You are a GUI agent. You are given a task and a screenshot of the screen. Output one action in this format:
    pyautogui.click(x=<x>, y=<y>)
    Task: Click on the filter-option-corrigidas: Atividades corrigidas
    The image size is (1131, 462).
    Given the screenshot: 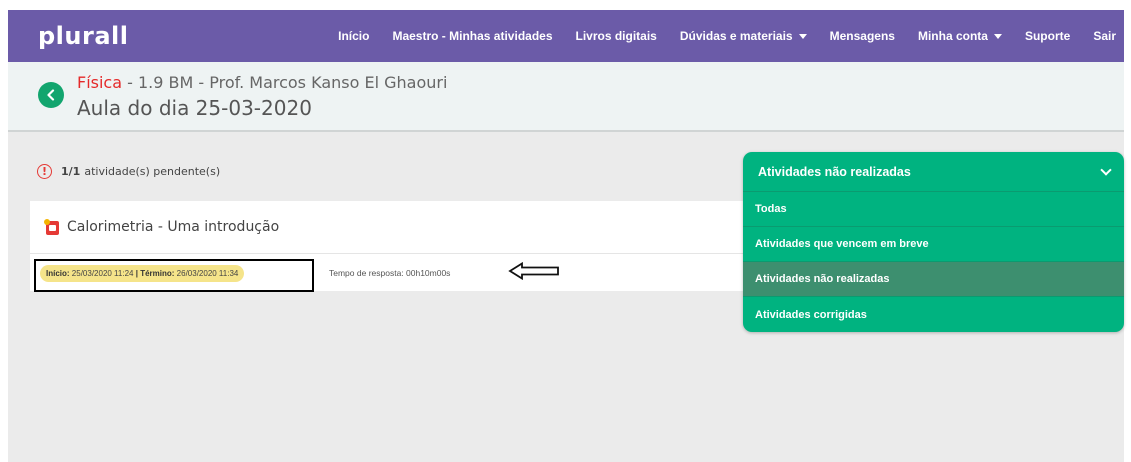 What is the action you would take?
    pyautogui.click(x=933, y=314)
    